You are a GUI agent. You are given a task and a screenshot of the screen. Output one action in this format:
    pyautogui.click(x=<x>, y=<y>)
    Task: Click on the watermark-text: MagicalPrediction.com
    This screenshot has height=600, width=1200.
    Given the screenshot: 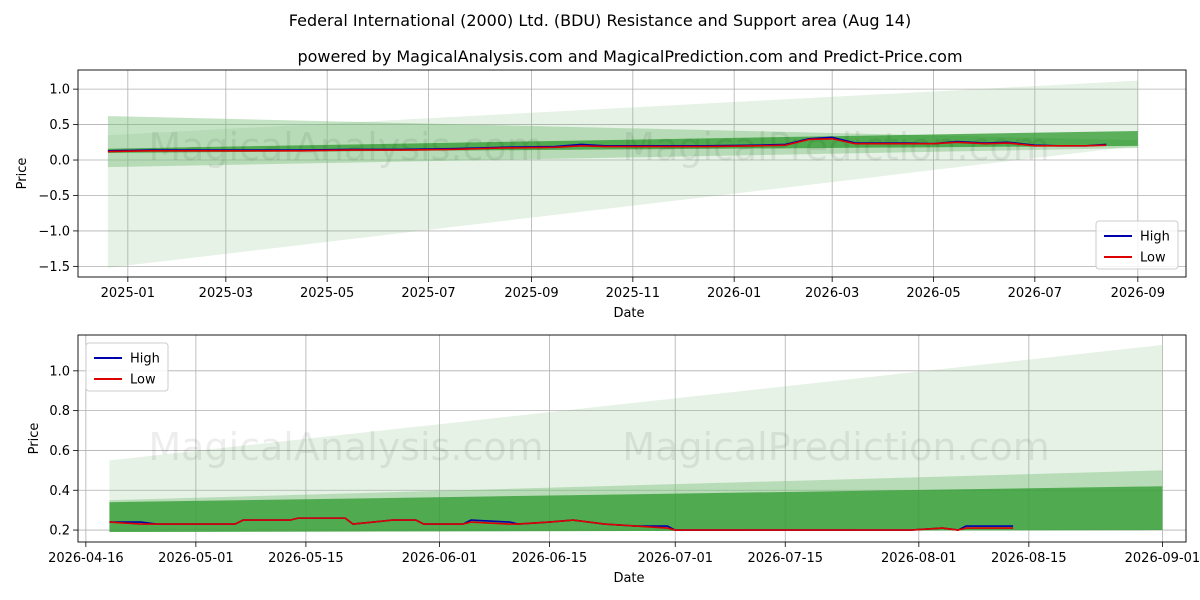 What is the action you would take?
    pyautogui.click(x=836, y=447)
    